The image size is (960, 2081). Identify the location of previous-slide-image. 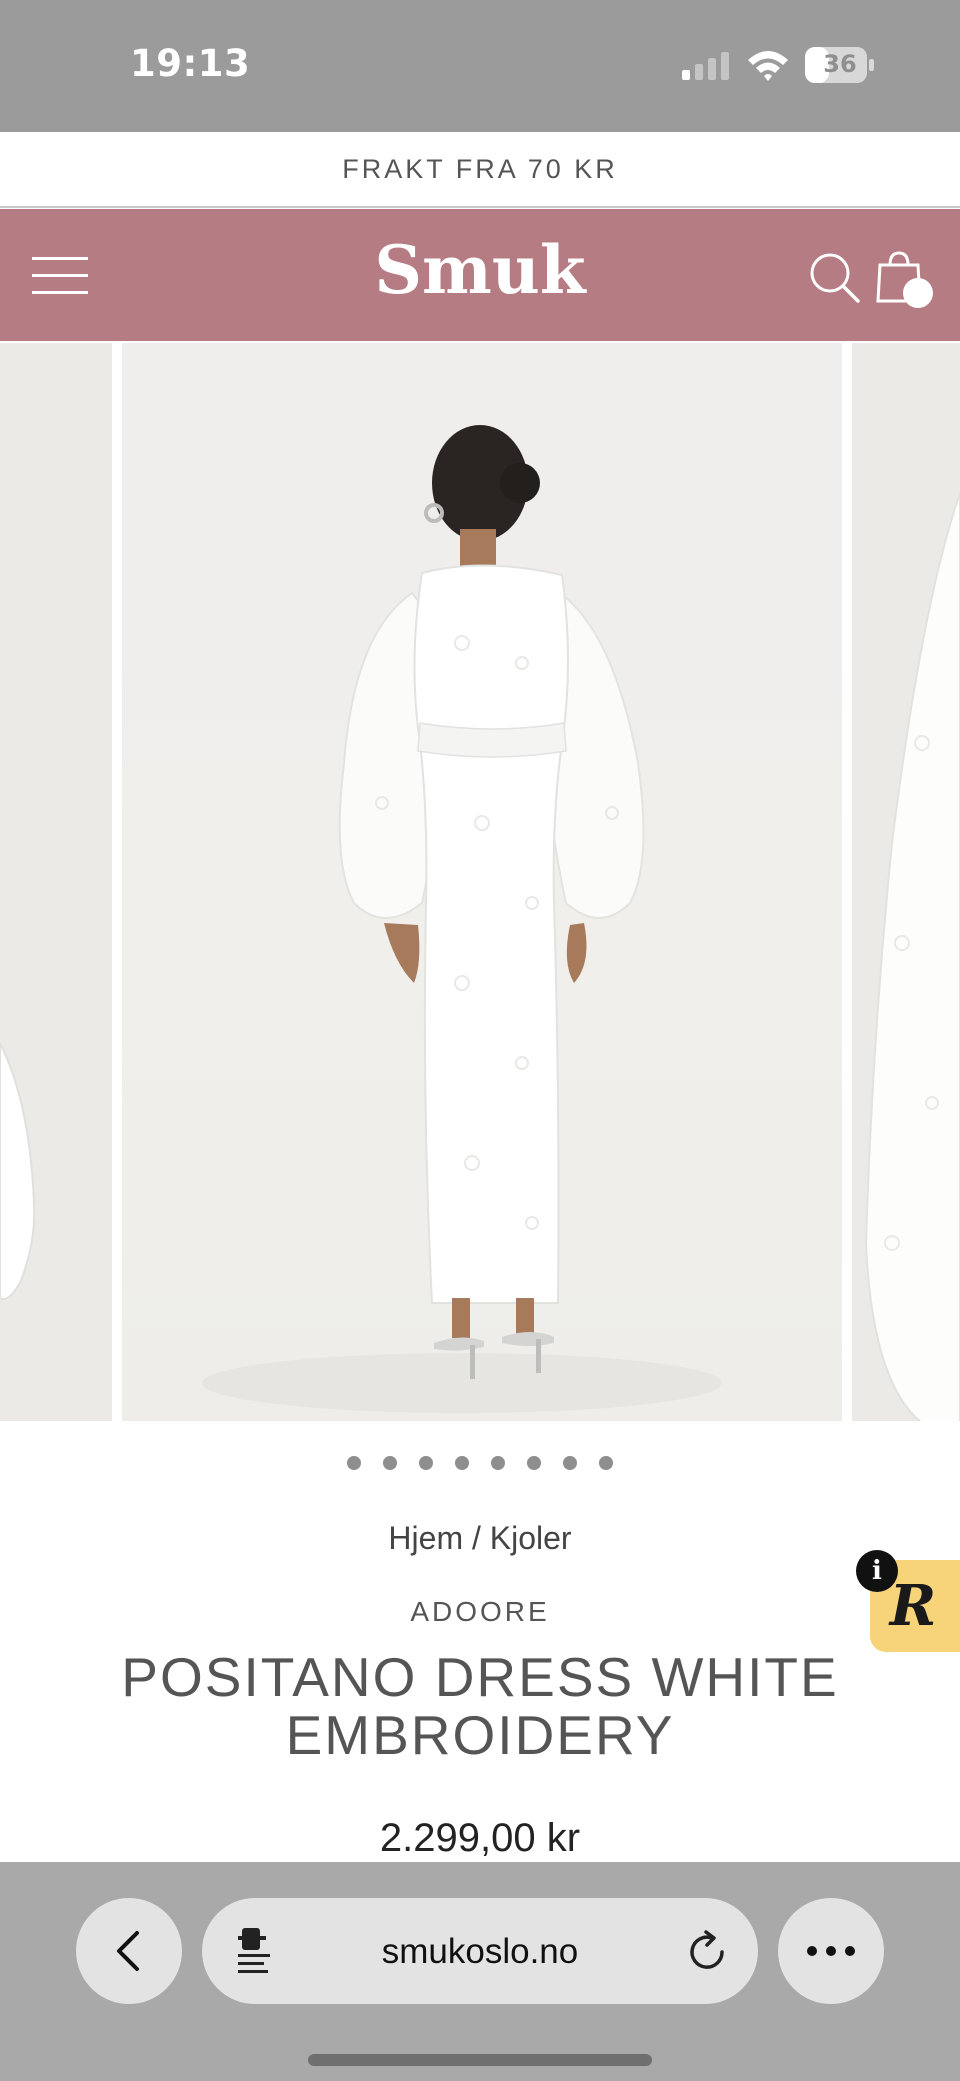
(56, 882).